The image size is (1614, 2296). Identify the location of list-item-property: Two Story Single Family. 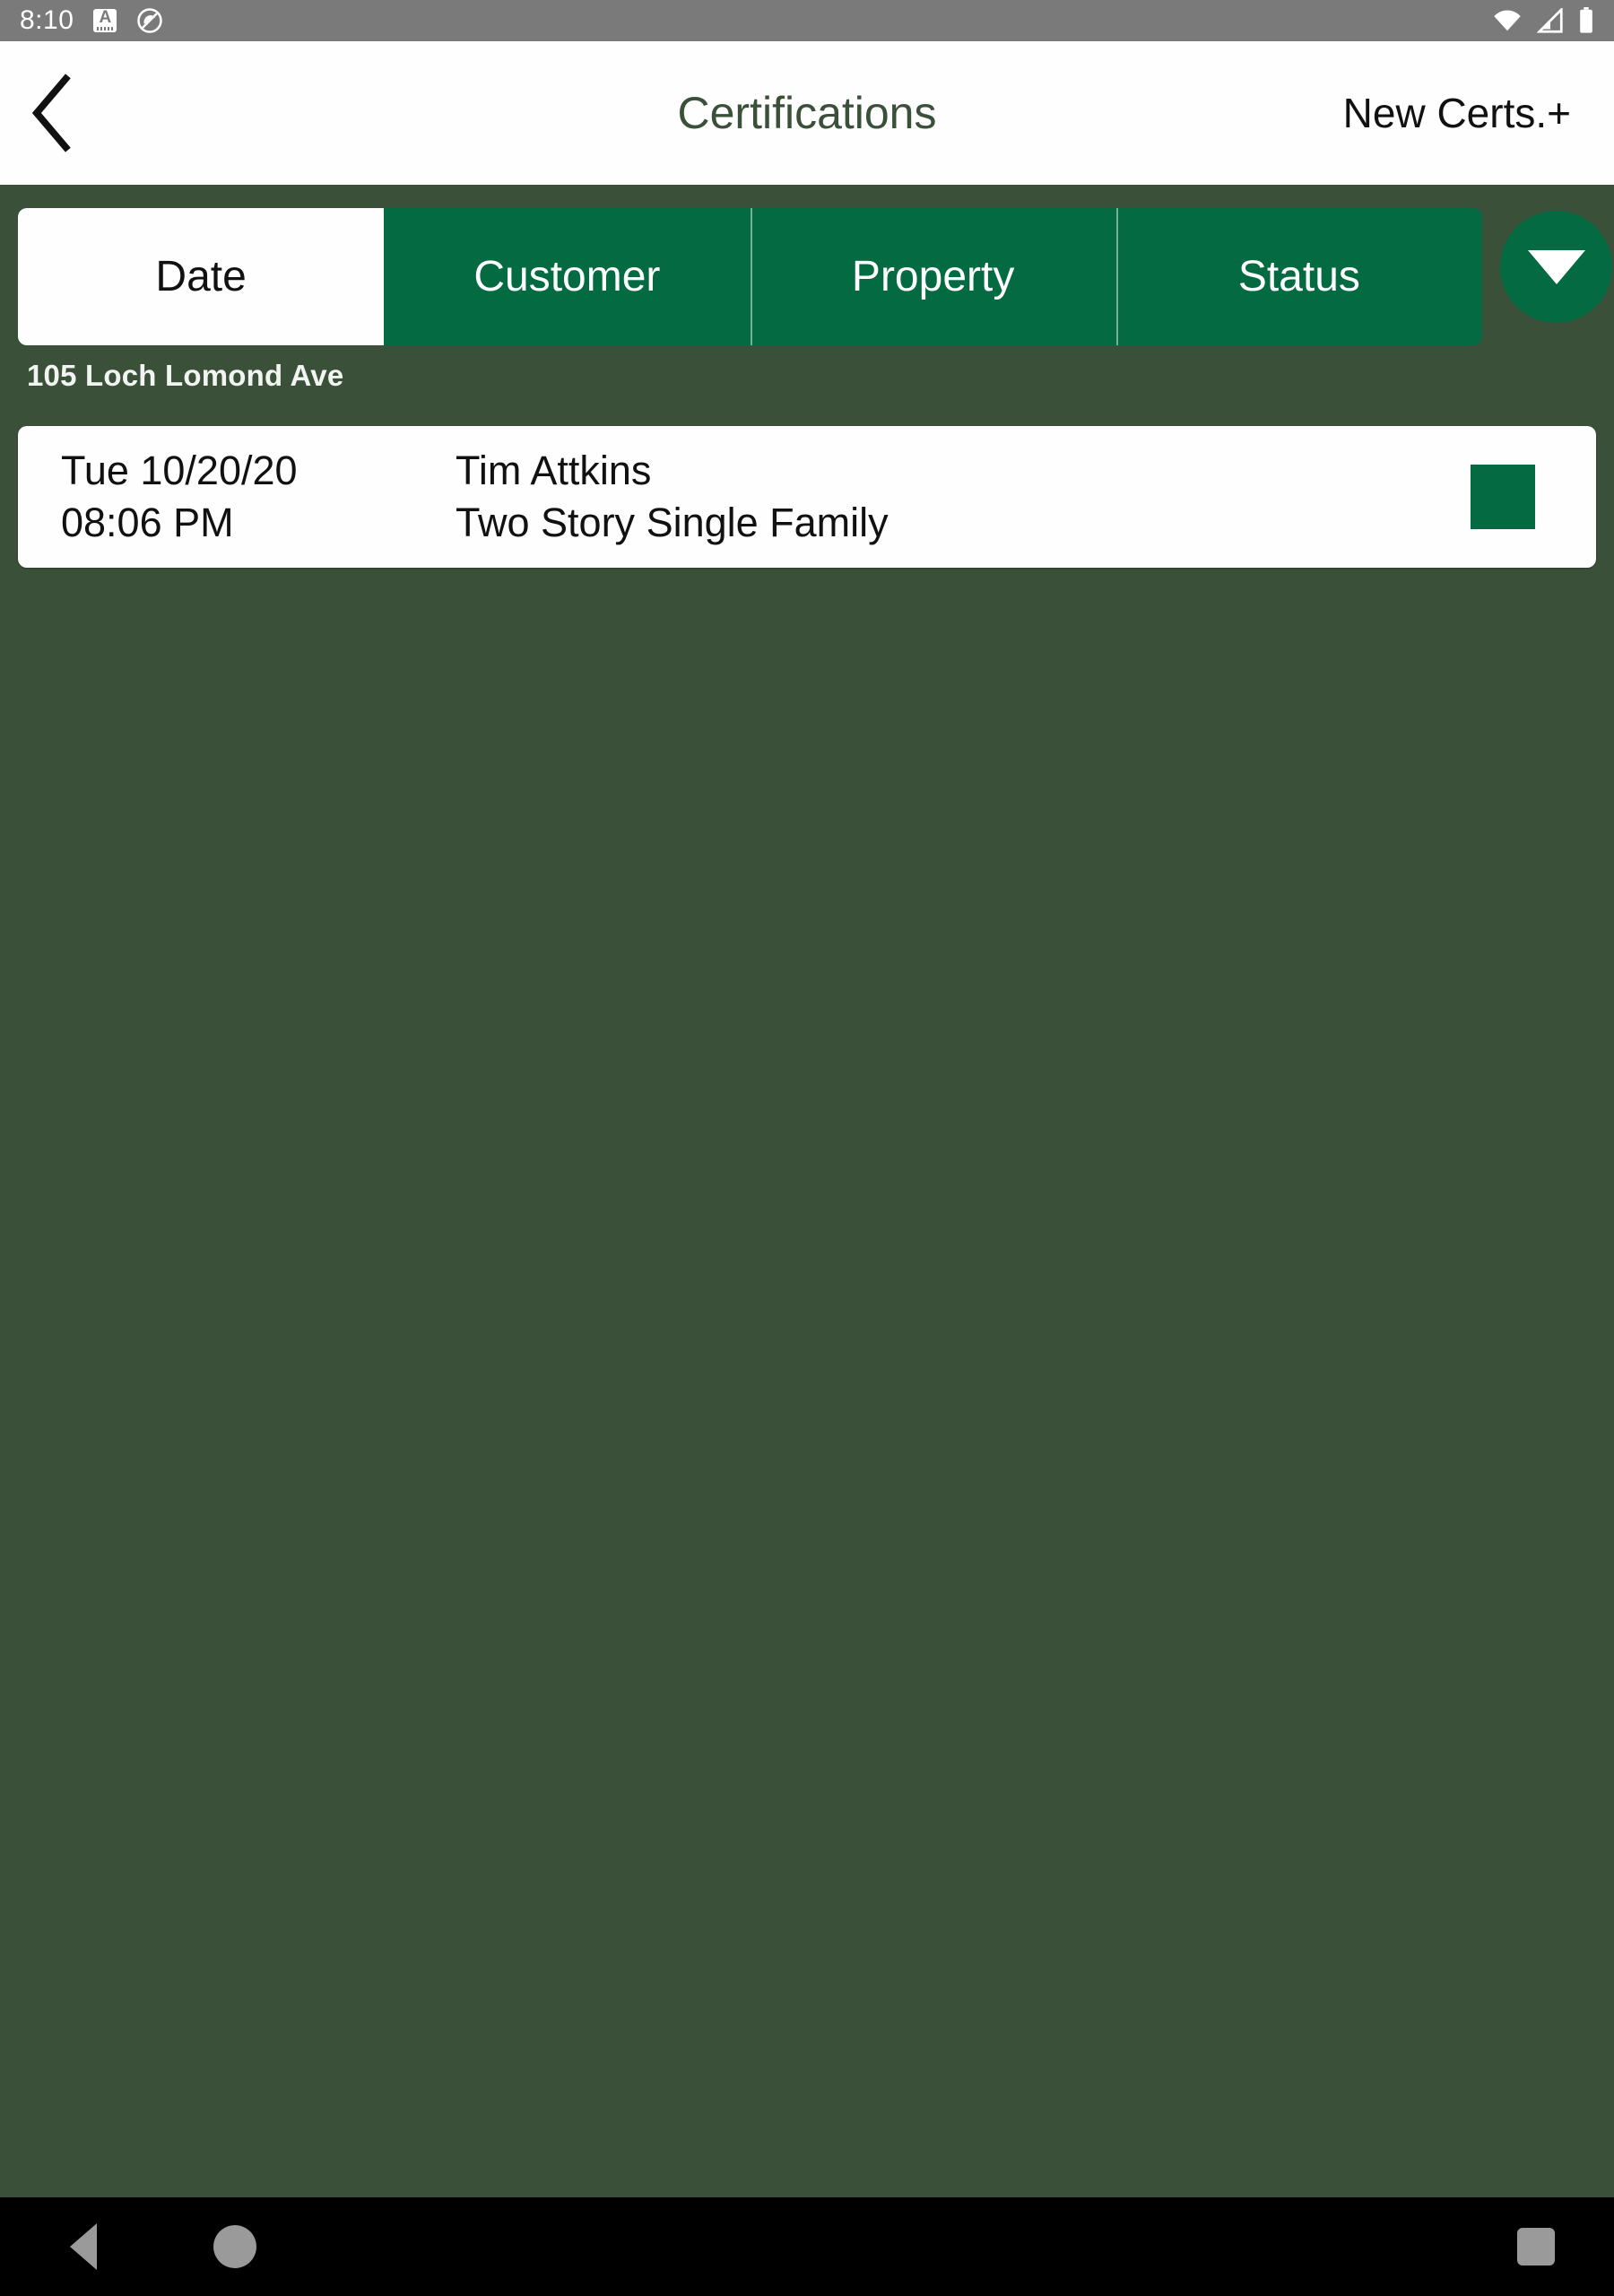
(672, 522).